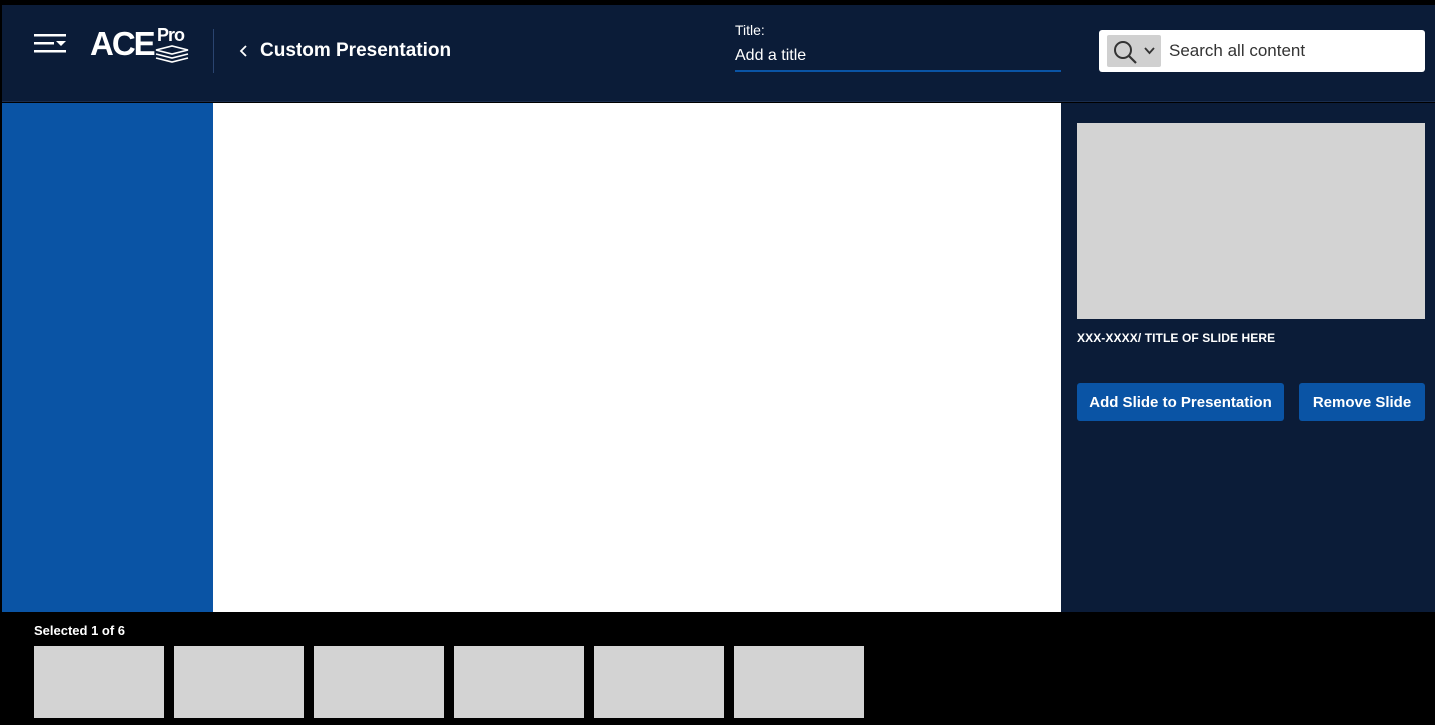 The width and height of the screenshot is (1435, 725). I want to click on slide-title: XXX-XXXX/ TITLE OF SLIDE HERE, so click(1176, 338).